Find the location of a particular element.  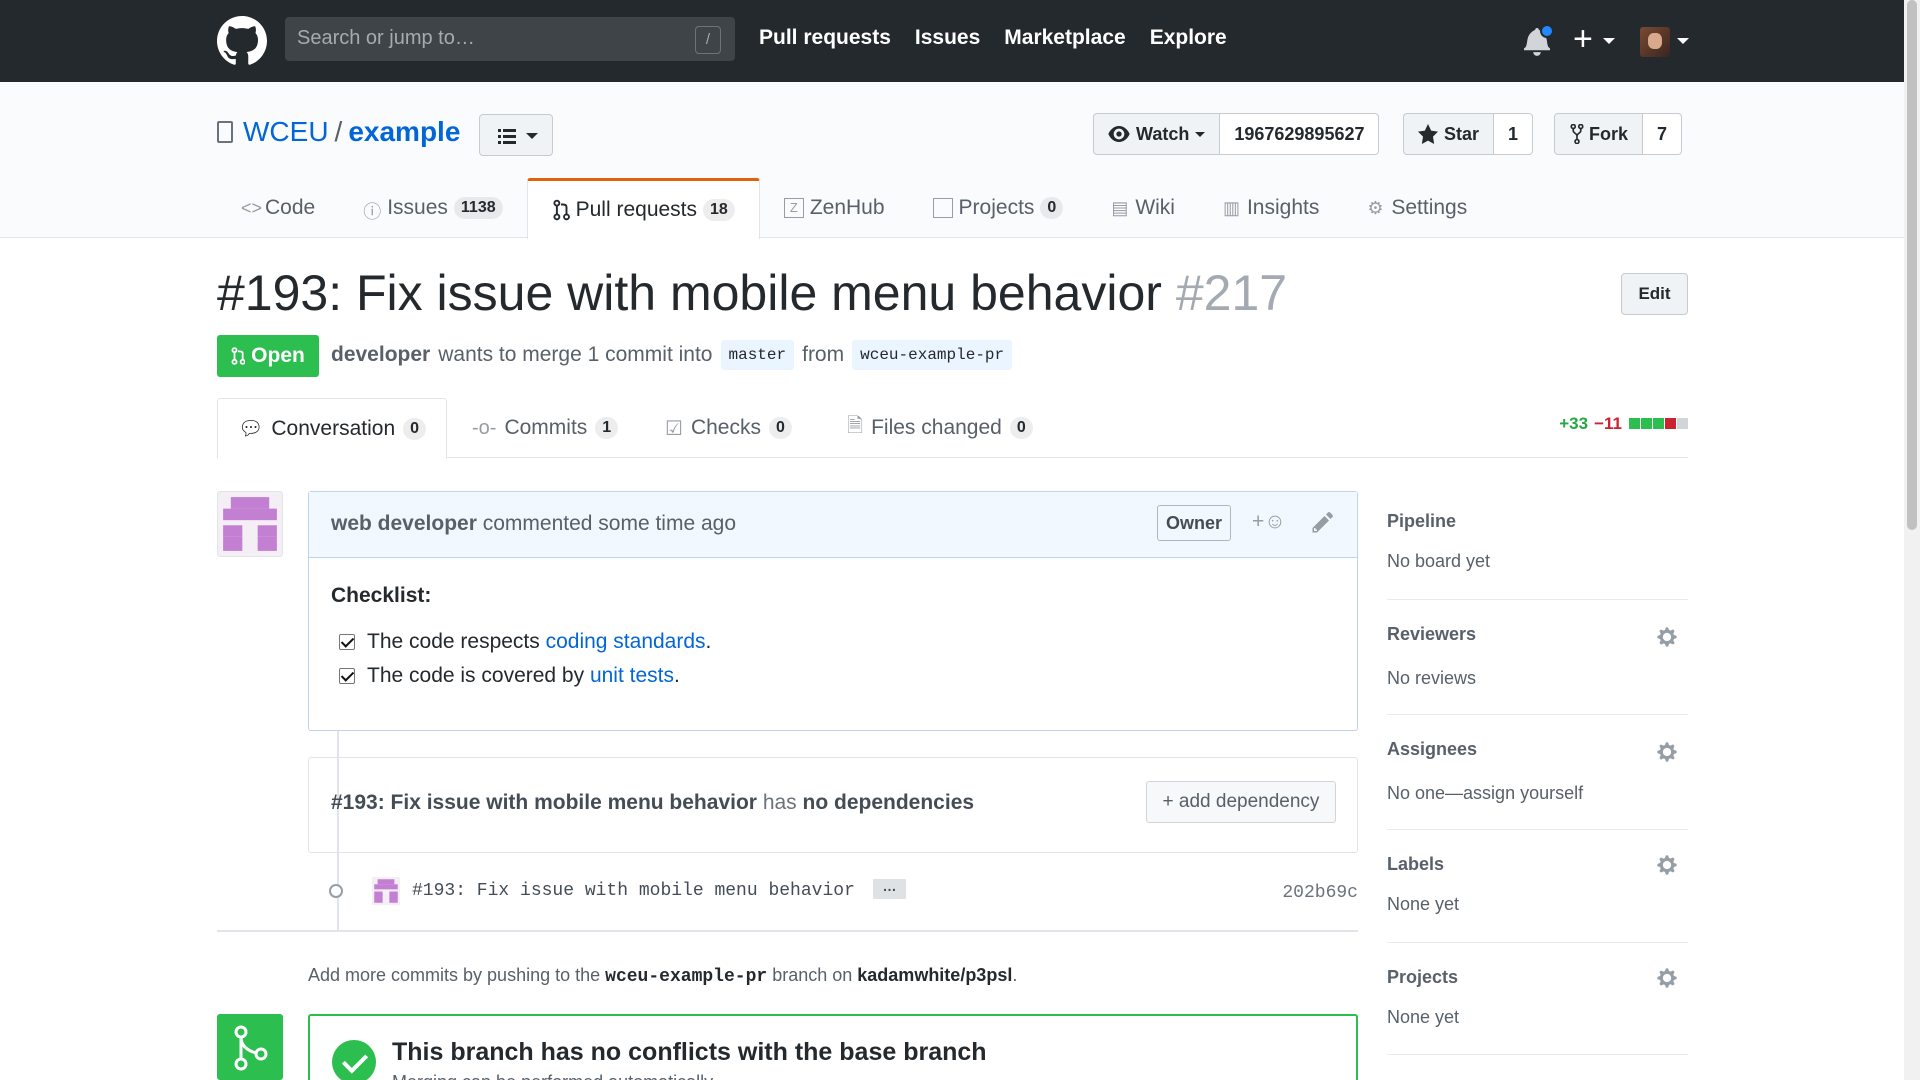

fork-count: 7 is located at coordinates (1663, 134).